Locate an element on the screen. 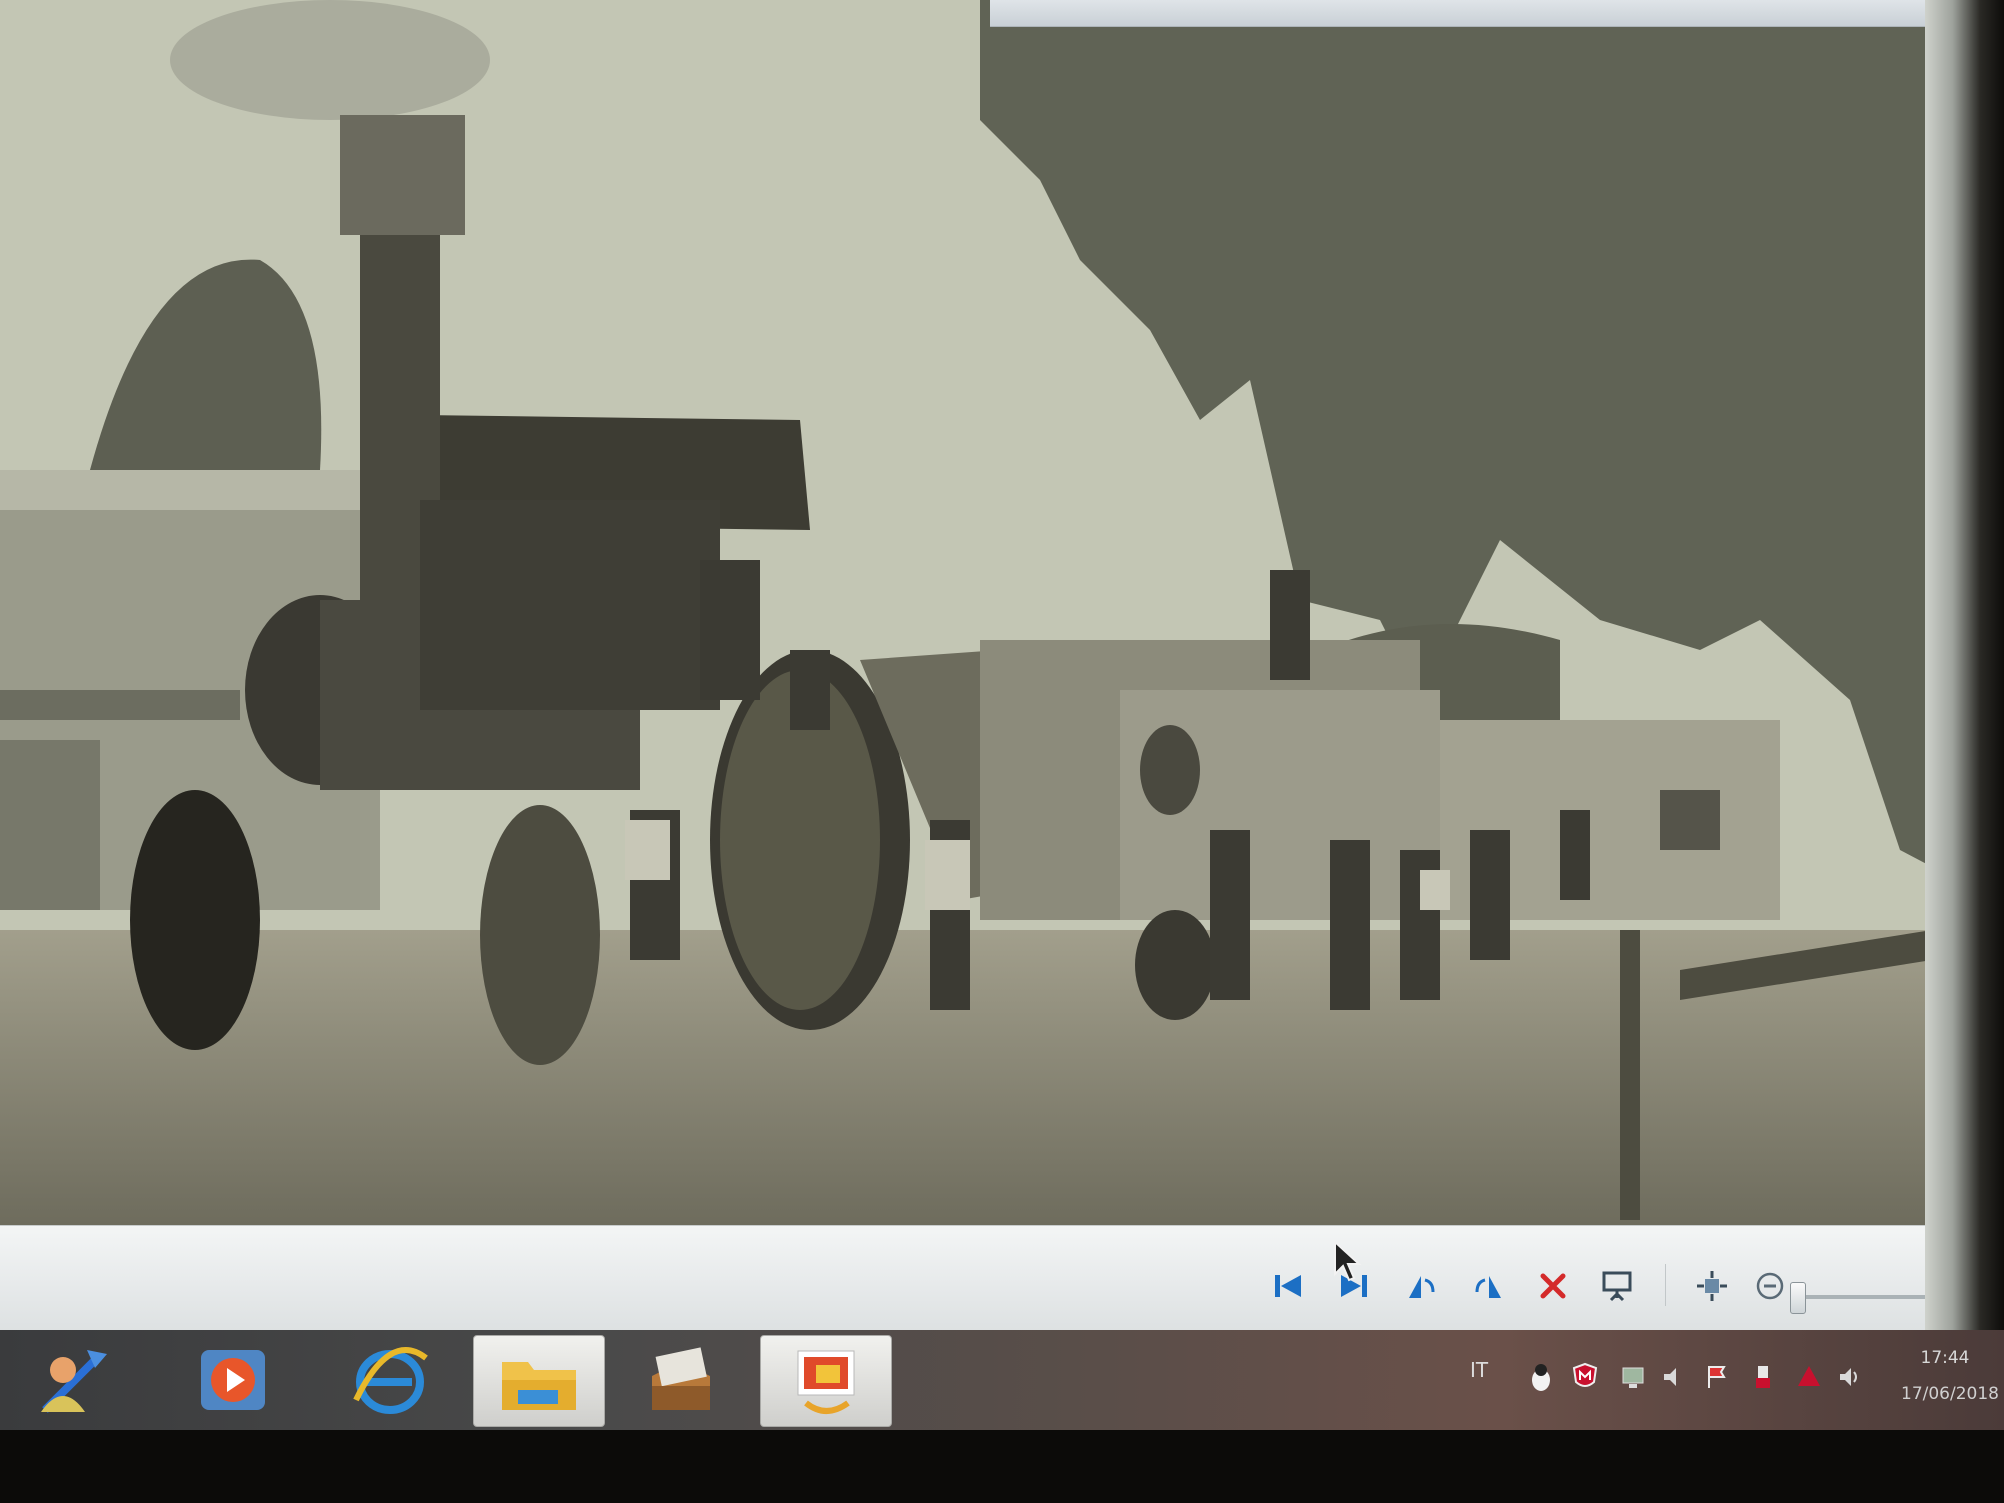 This screenshot has width=2004, height=1503. actual-size-button is located at coordinates (1712, 1286).